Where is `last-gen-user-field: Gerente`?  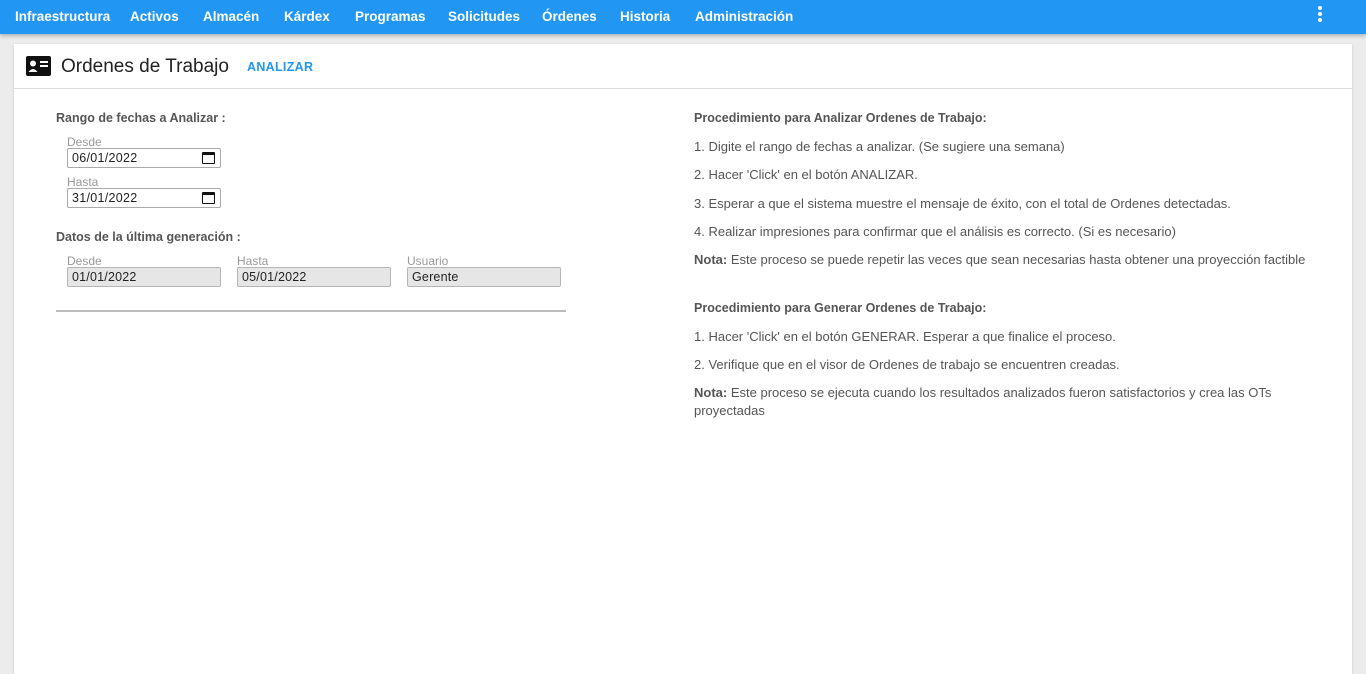
last-gen-user-field: Gerente is located at coordinates (484, 277).